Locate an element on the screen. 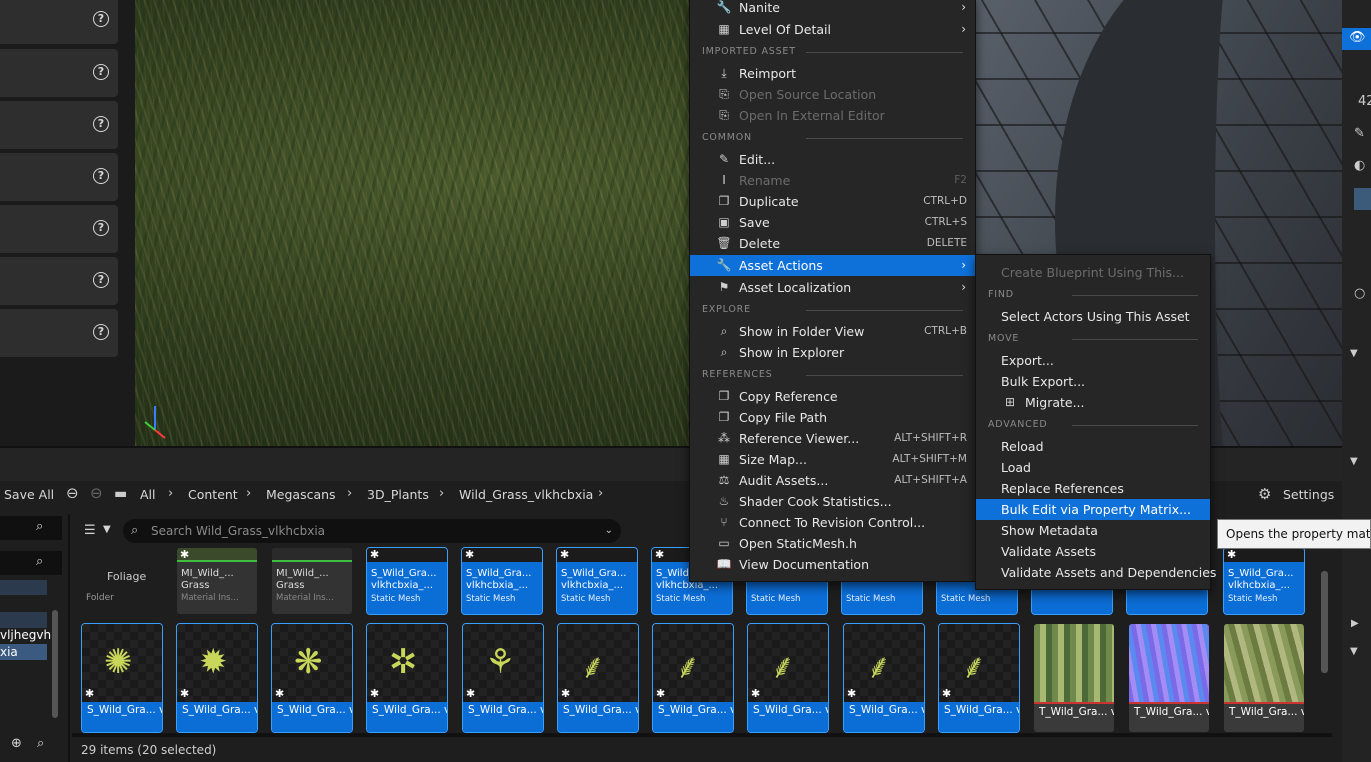 This screenshot has height=762, width=1371. breadcrumb-3d-plants: 3D_Plants is located at coordinates (398, 494).